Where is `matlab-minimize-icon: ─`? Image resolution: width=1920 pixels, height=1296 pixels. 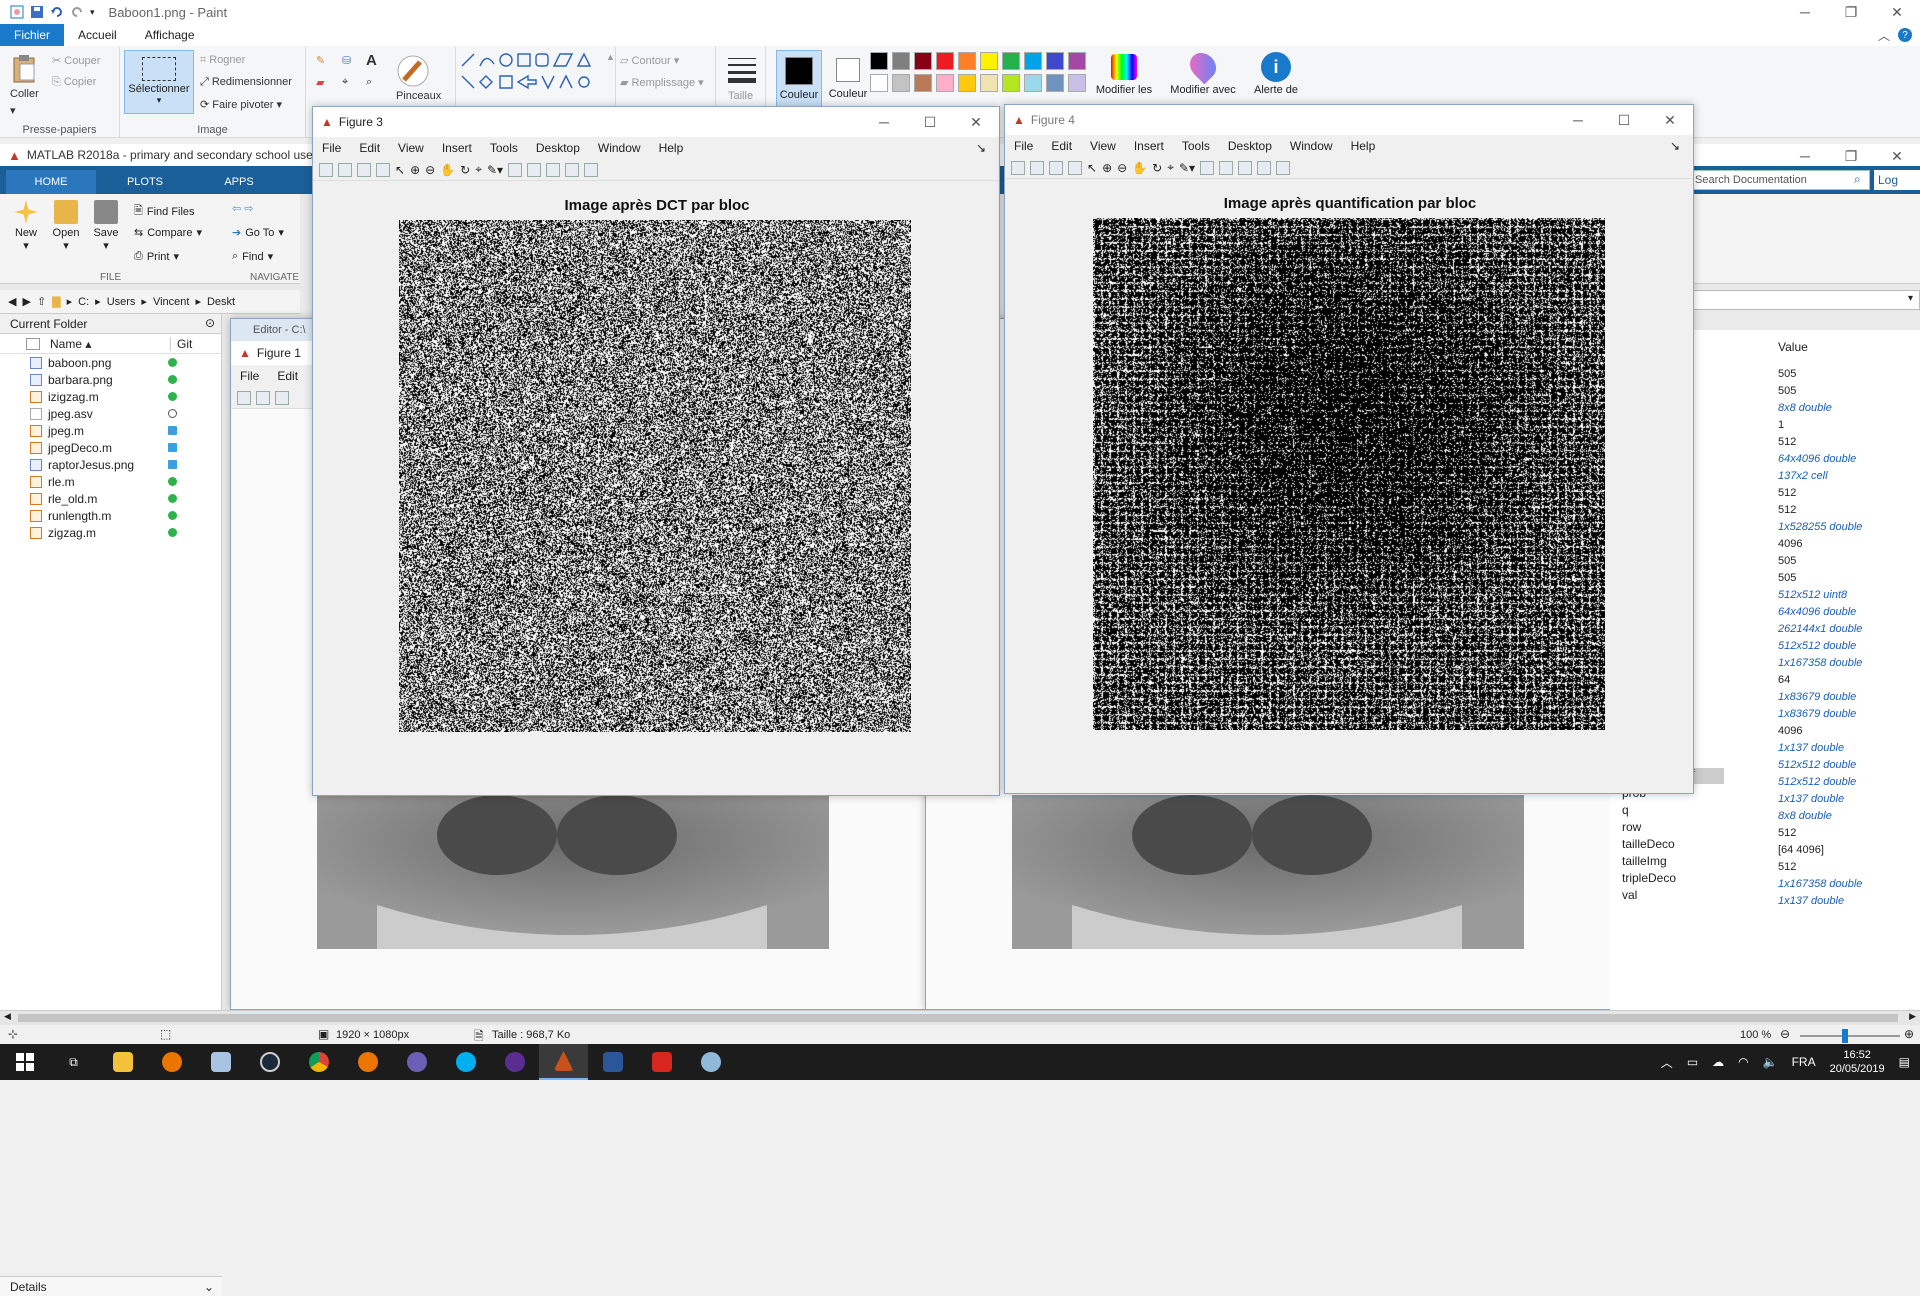 matlab-minimize-icon: ─ is located at coordinates (1805, 156).